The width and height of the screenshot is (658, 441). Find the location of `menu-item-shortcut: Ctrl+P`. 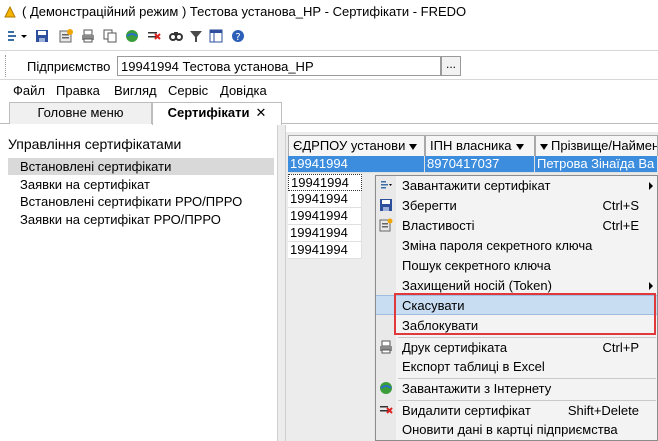

menu-item-shortcut: Ctrl+P is located at coordinates (620, 347).